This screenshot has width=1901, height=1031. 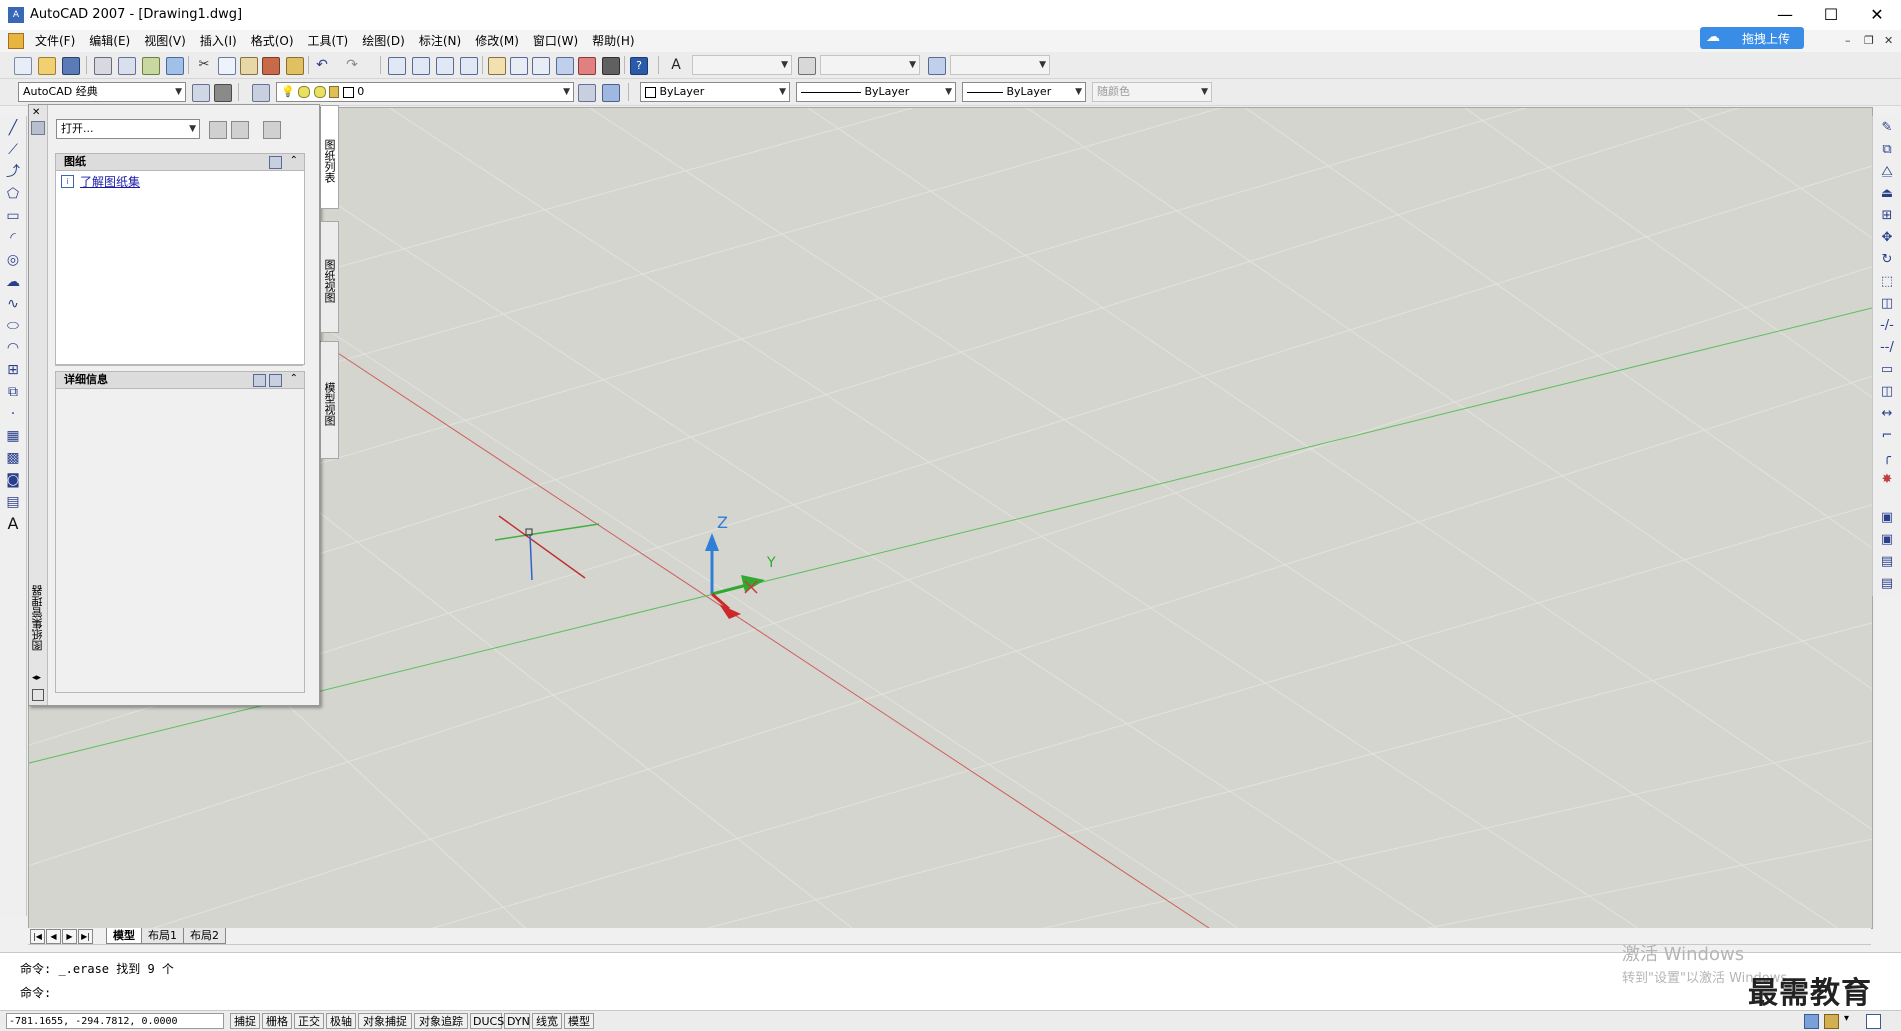 I want to click on copy-tool-icon: ⧉, so click(x=1887, y=150).